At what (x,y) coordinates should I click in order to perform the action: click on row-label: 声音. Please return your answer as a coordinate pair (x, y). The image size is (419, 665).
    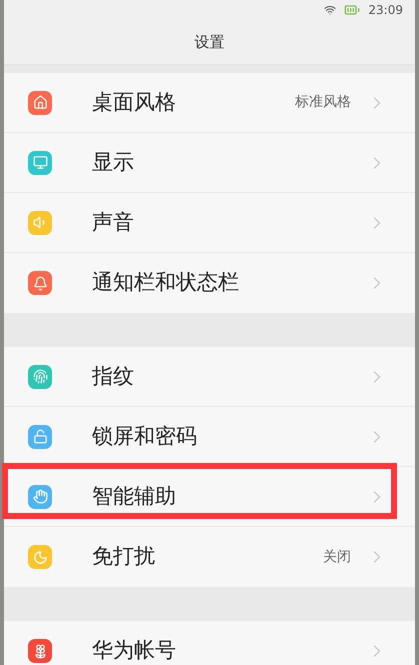
    Looking at the image, I should click on (113, 222).